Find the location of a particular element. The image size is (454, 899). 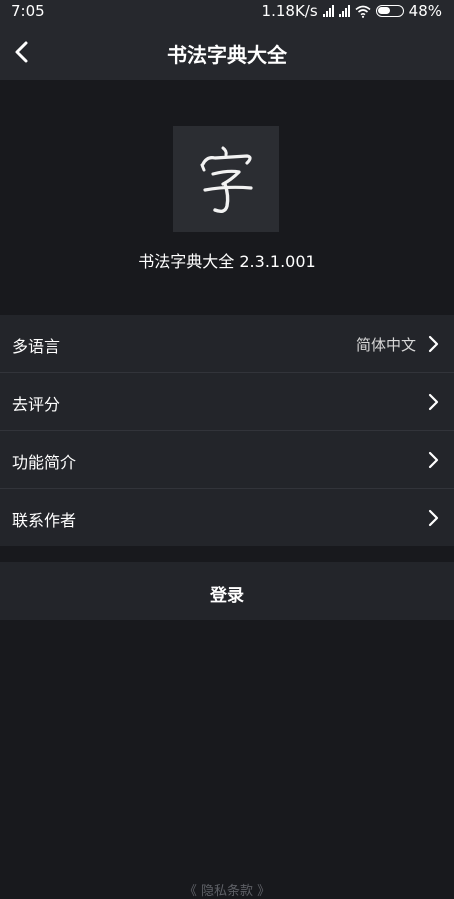

menu-item-language: 多语言 简体中文 is located at coordinates (227, 344).